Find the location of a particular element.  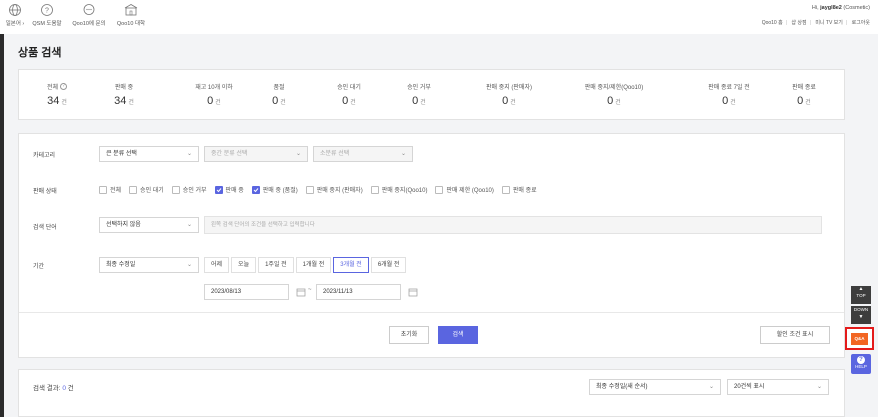

stat-pending-approval: 승인 대기 0건 is located at coordinates (349, 94).